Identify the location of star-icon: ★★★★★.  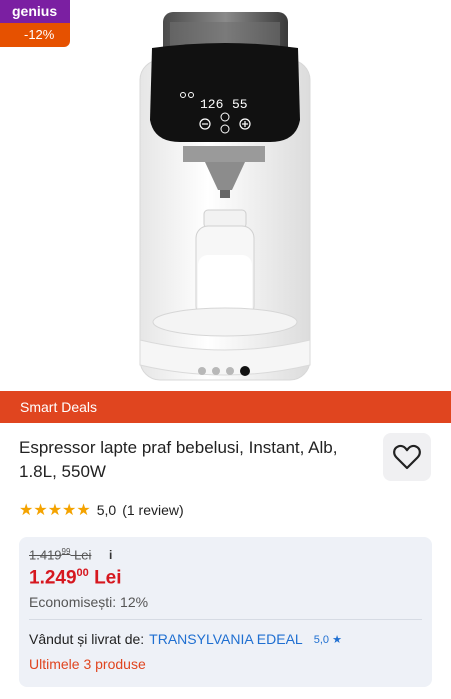
(55, 510).